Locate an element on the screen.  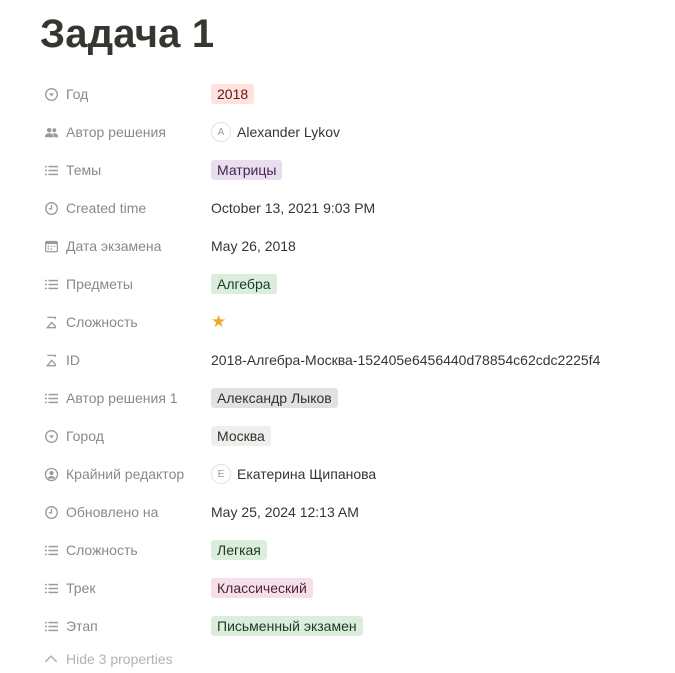
property-row: Сложность ★ is located at coordinates (350, 322).